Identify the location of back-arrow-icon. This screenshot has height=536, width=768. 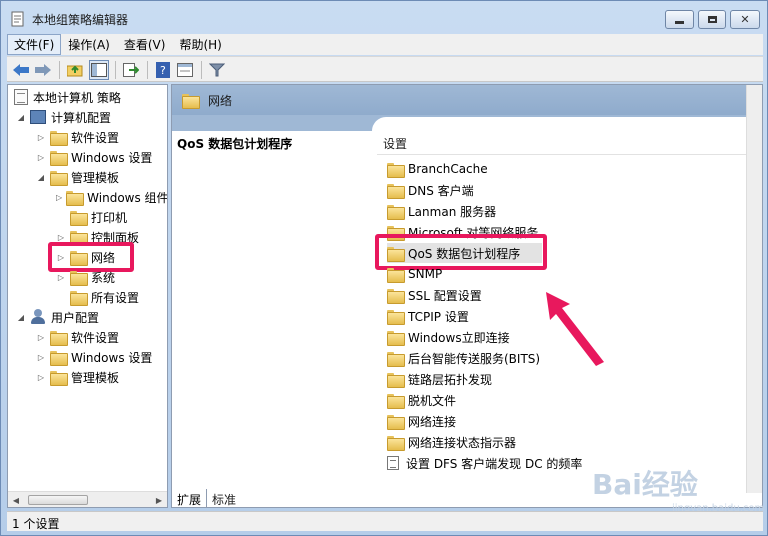
(21, 70).